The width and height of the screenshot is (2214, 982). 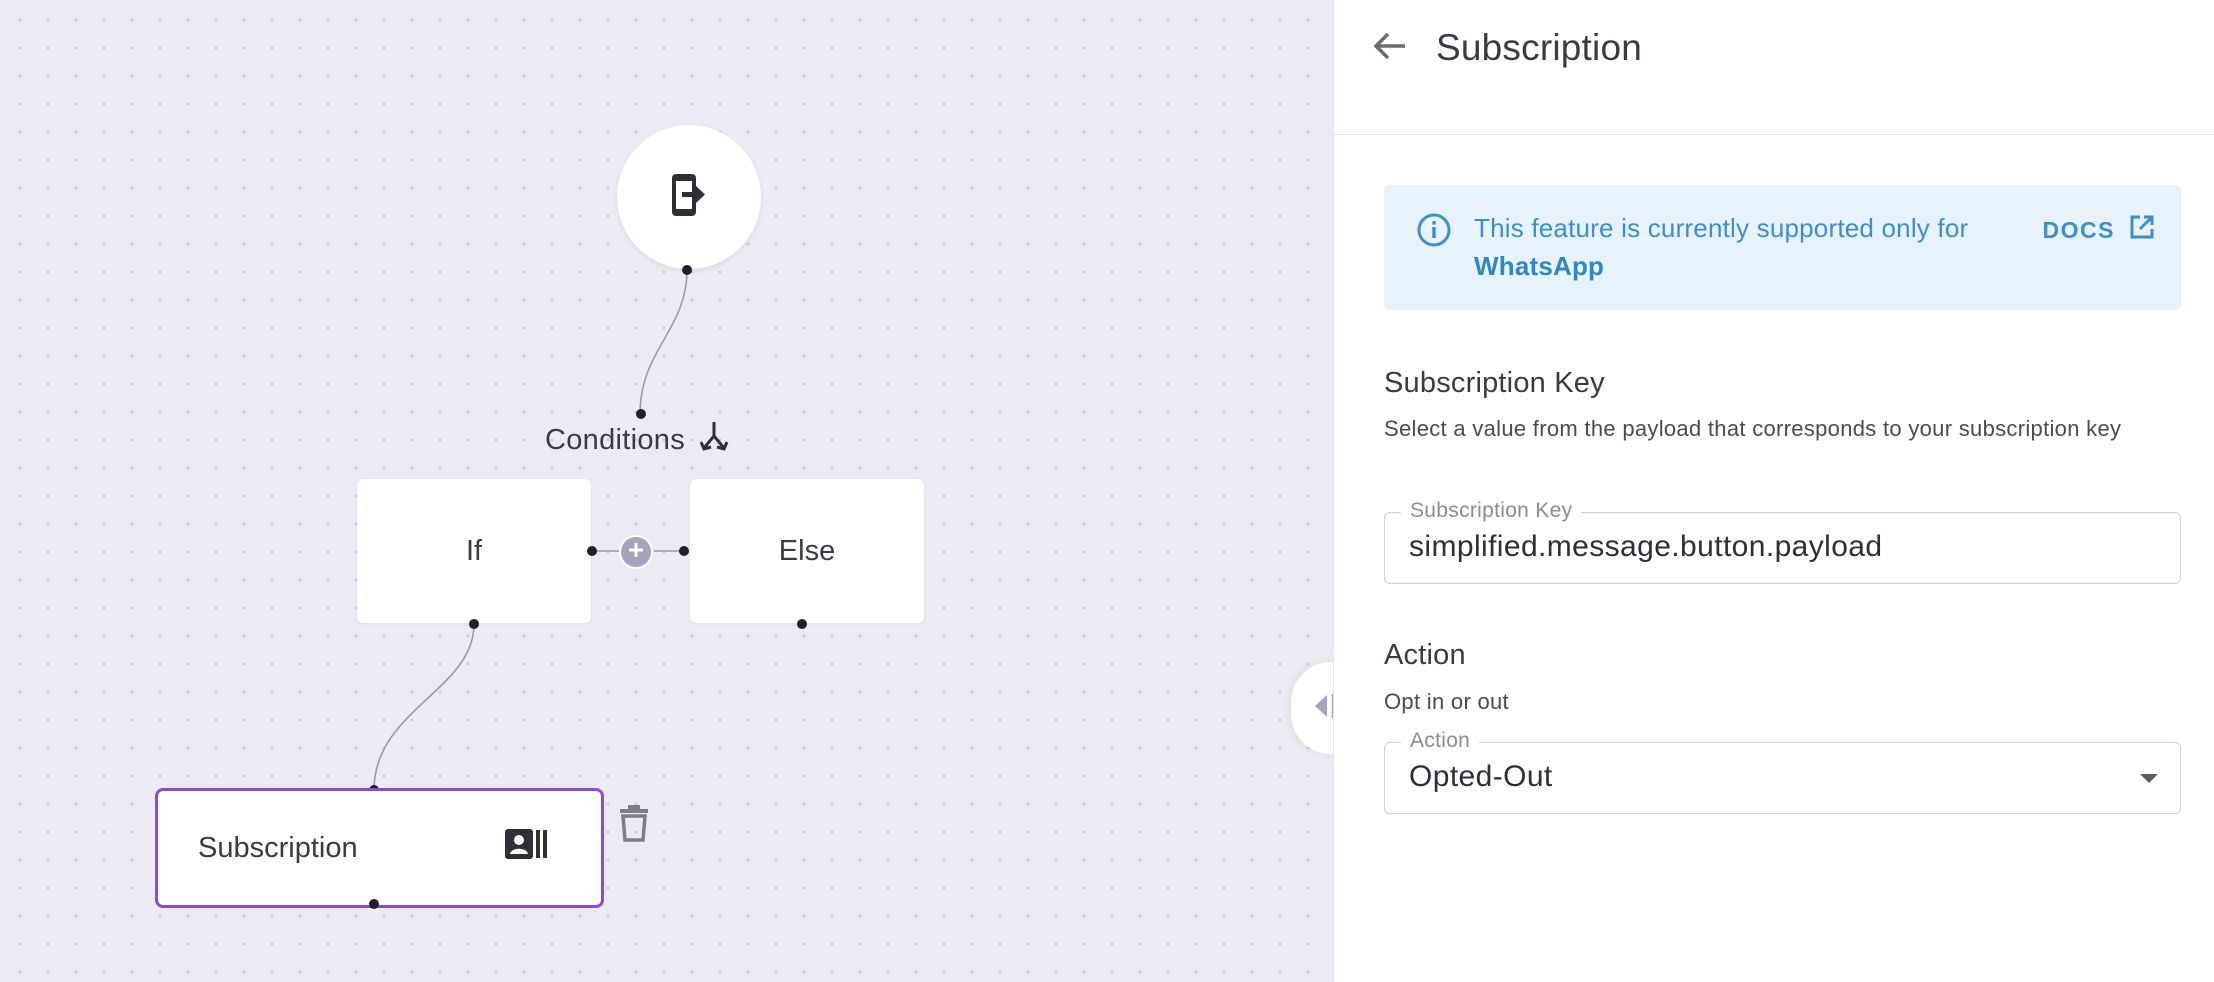 I want to click on panel-header: Subscription, so click(x=1774, y=67).